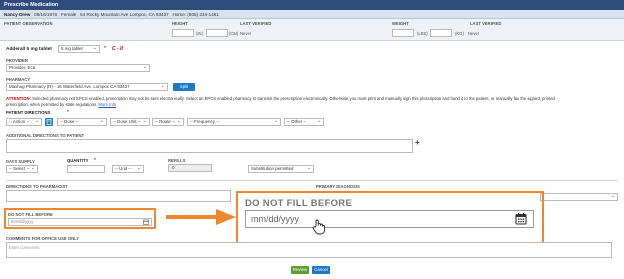 The width and height of the screenshot is (624, 279). I want to click on weight-unit-lbs: (LBS), so click(422, 33).